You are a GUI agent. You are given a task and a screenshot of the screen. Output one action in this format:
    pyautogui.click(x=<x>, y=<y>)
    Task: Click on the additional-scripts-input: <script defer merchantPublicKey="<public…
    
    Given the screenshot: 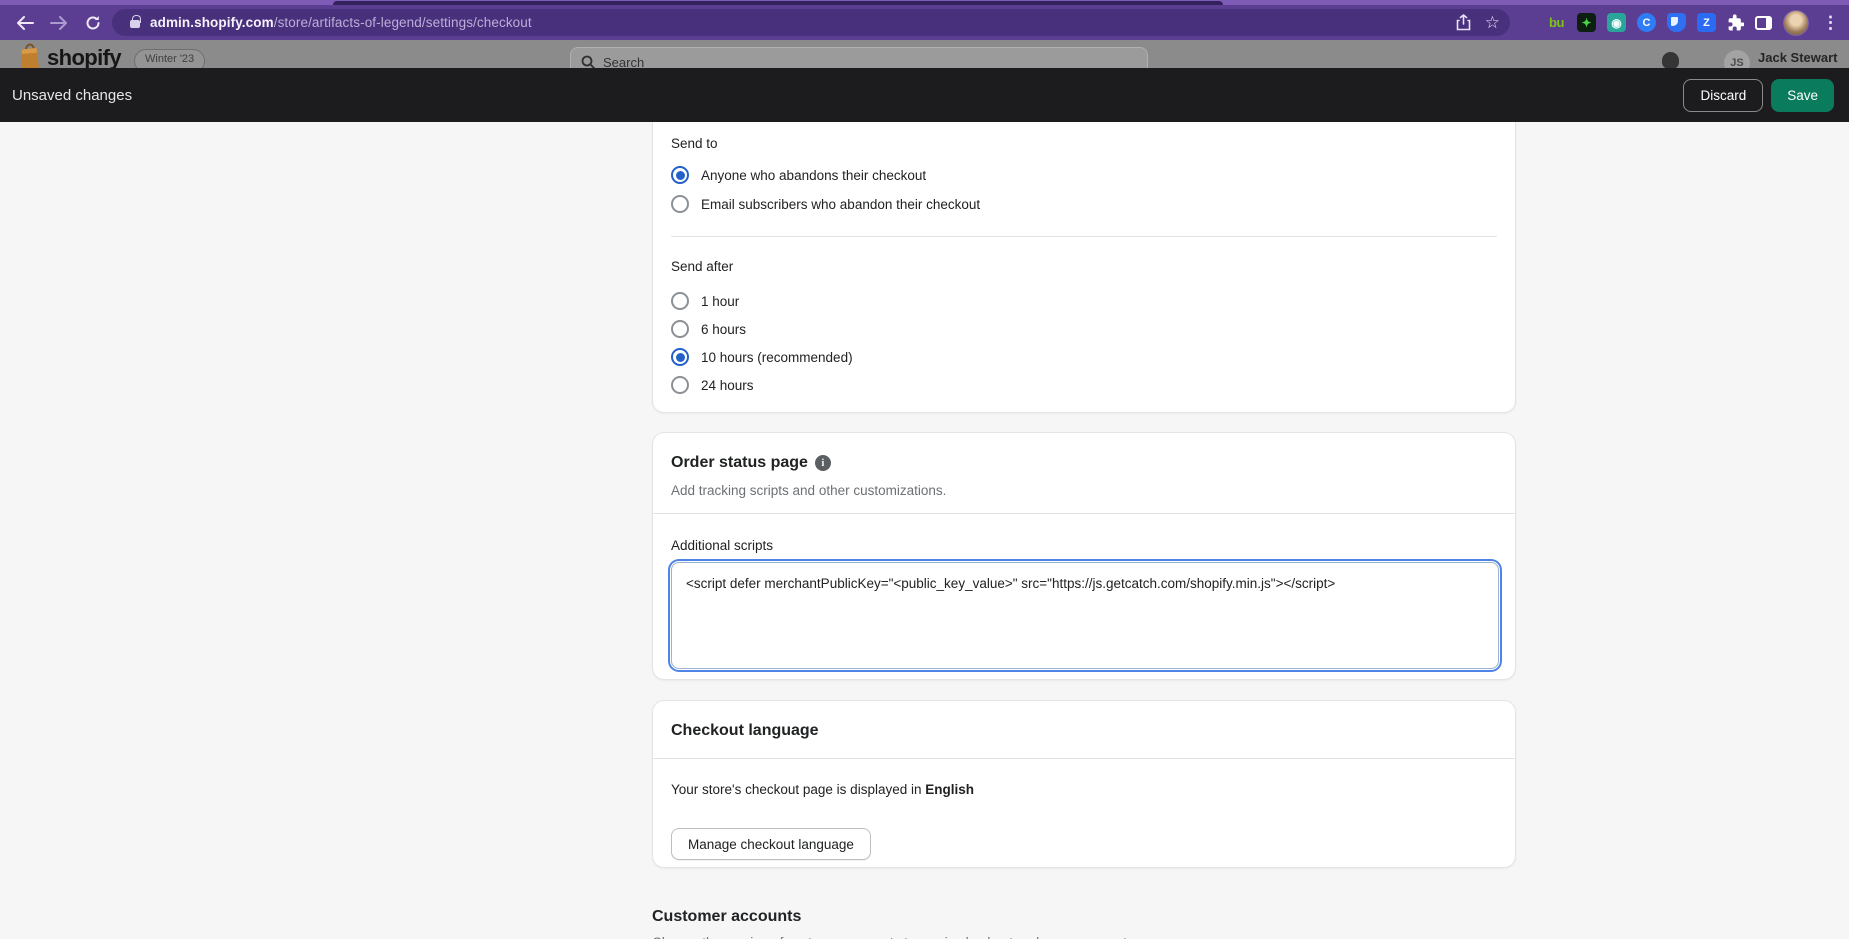 What is the action you would take?
    pyautogui.click(x=1085, y=615)
    